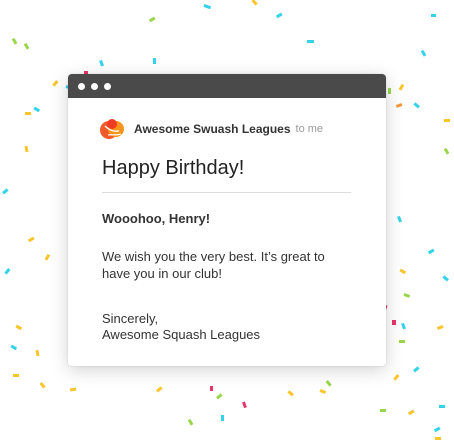 This screenshot has height=442, width=454. I want to click on email-closing: Sincerely,, so click(130, 318).